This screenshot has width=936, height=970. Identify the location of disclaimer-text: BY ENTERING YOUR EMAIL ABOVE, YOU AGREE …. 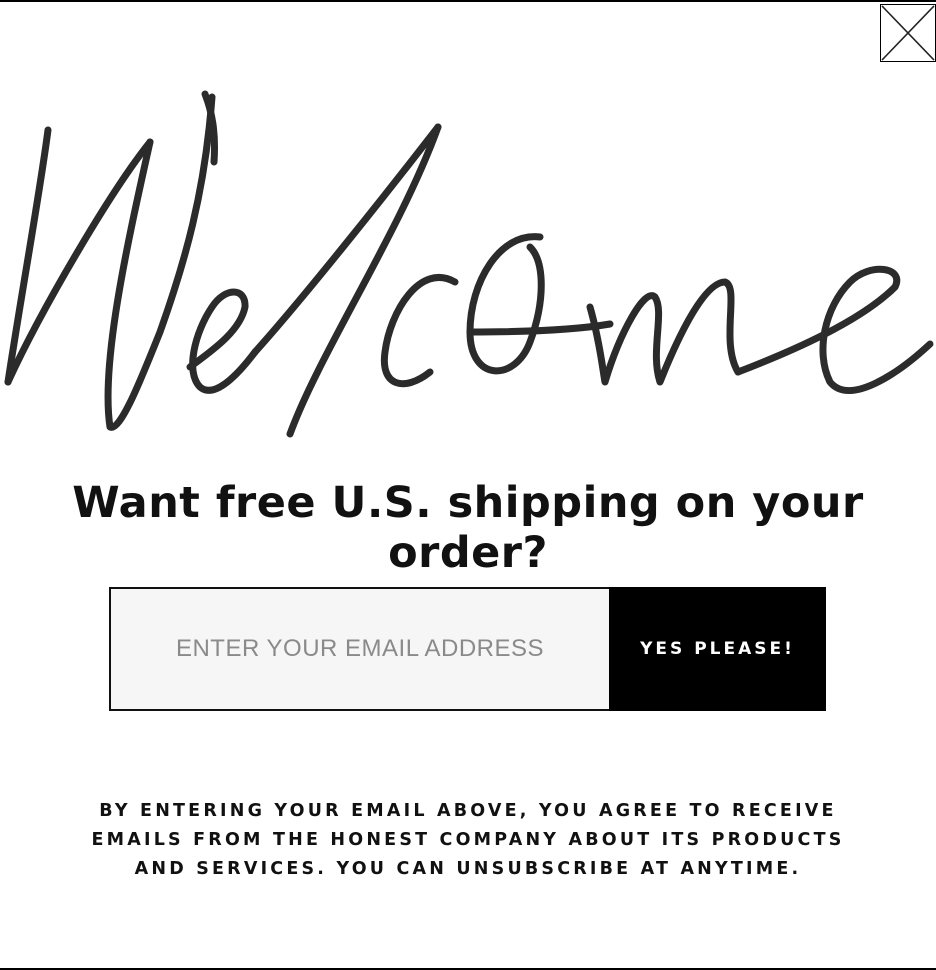
(468, 840).